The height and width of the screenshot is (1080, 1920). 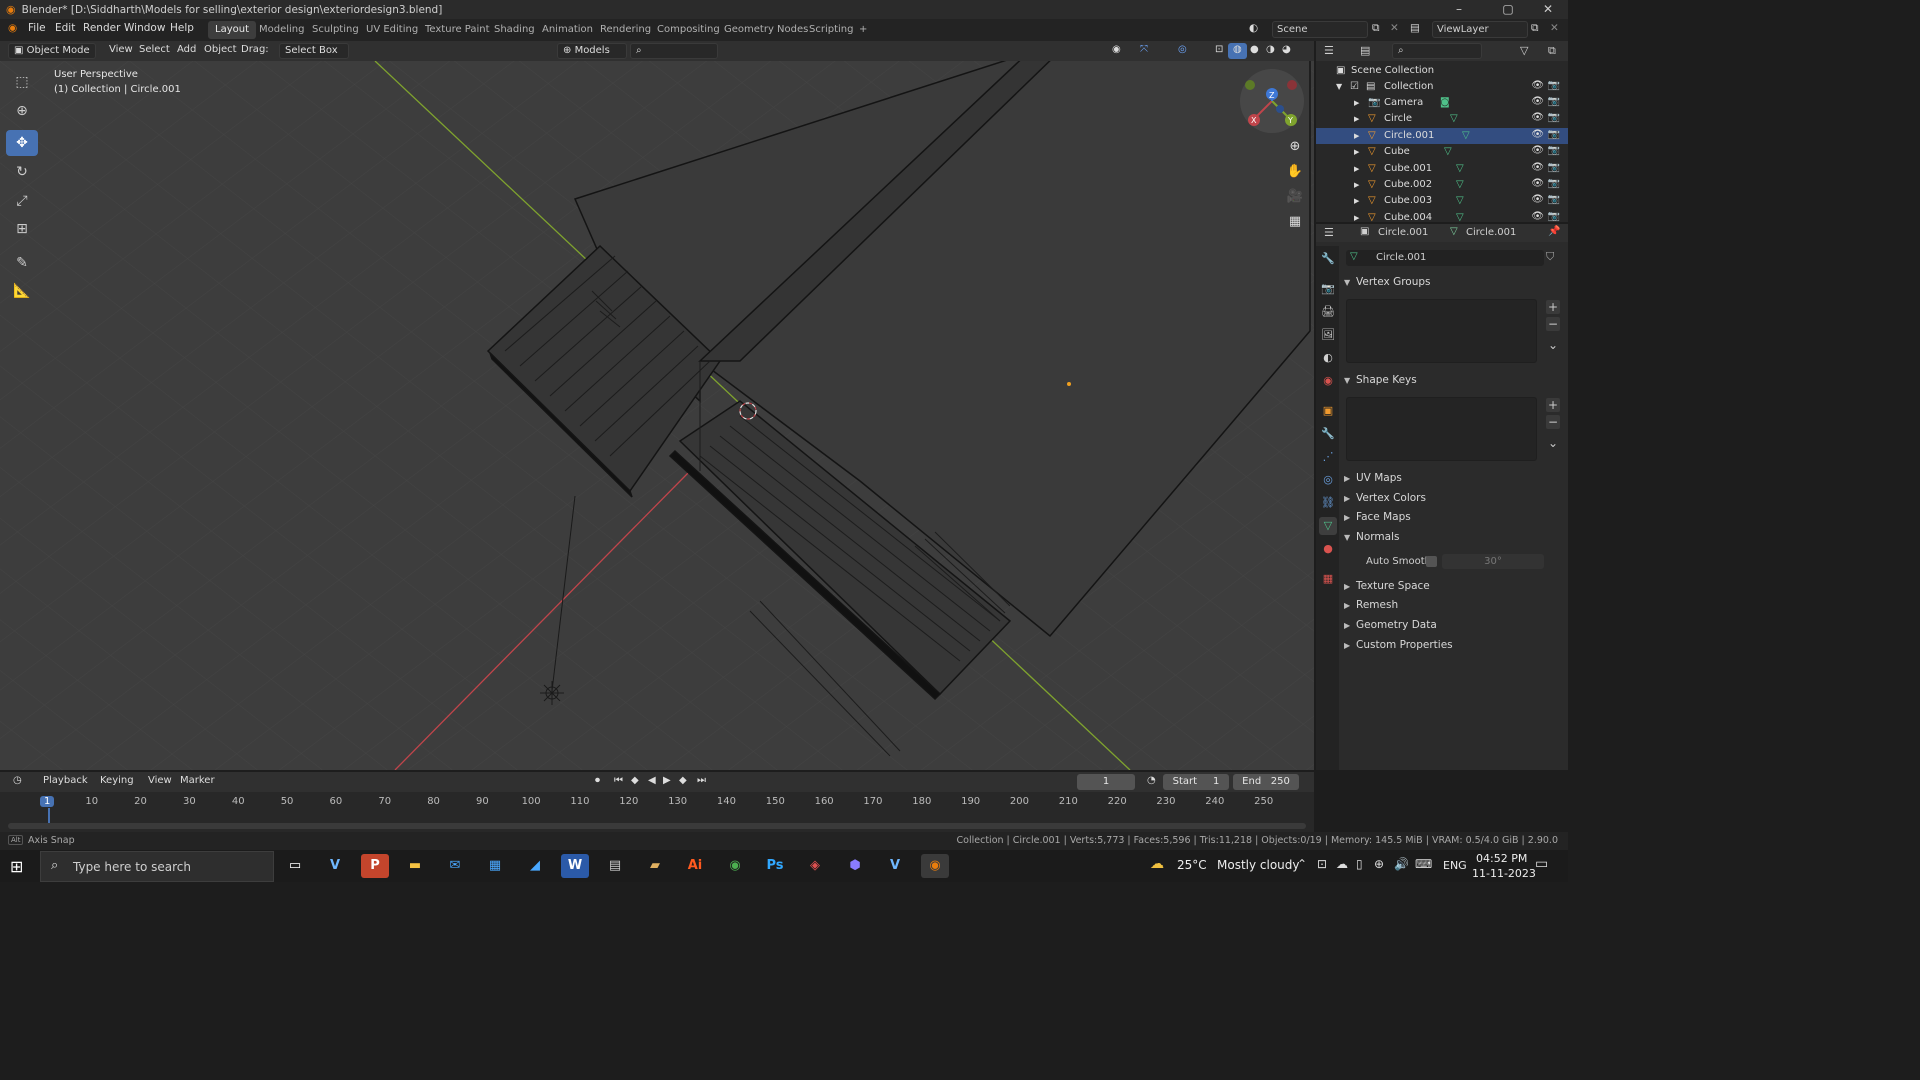 I want to click on record-icon: ⏺, so click(x=597, y=782).